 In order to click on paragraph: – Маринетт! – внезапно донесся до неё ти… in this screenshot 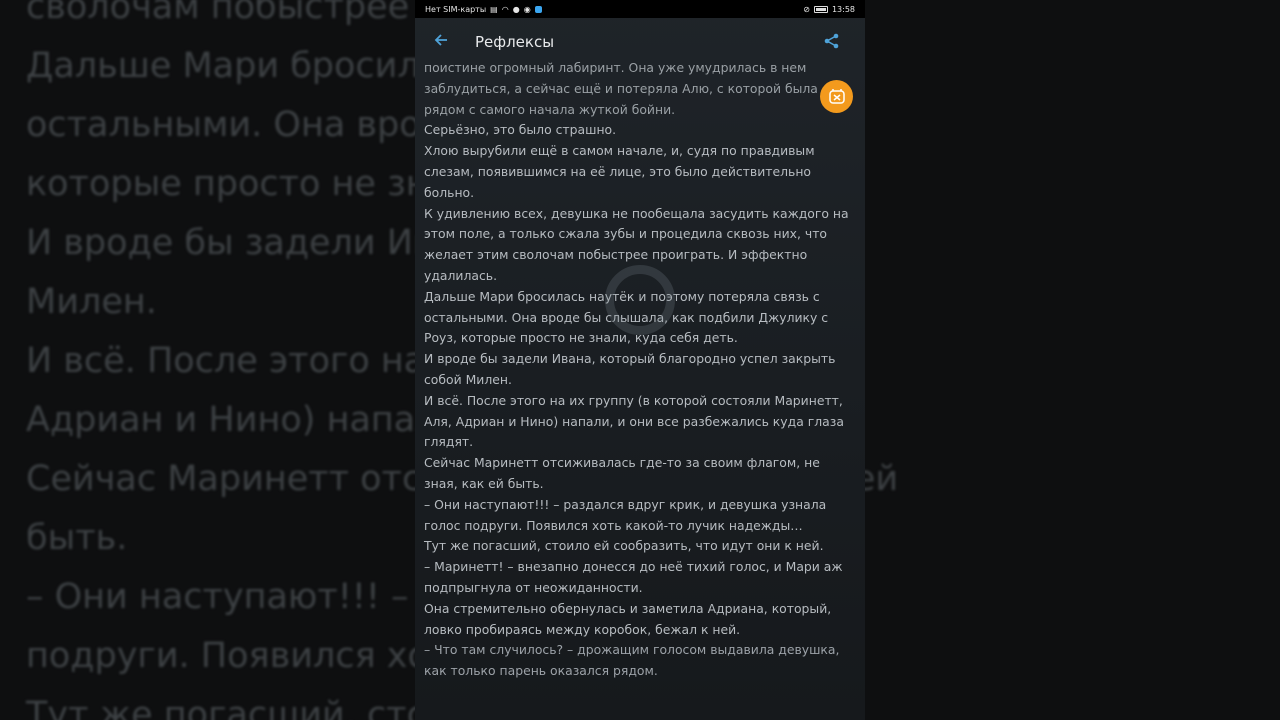, I will do `click(633, 577)`.